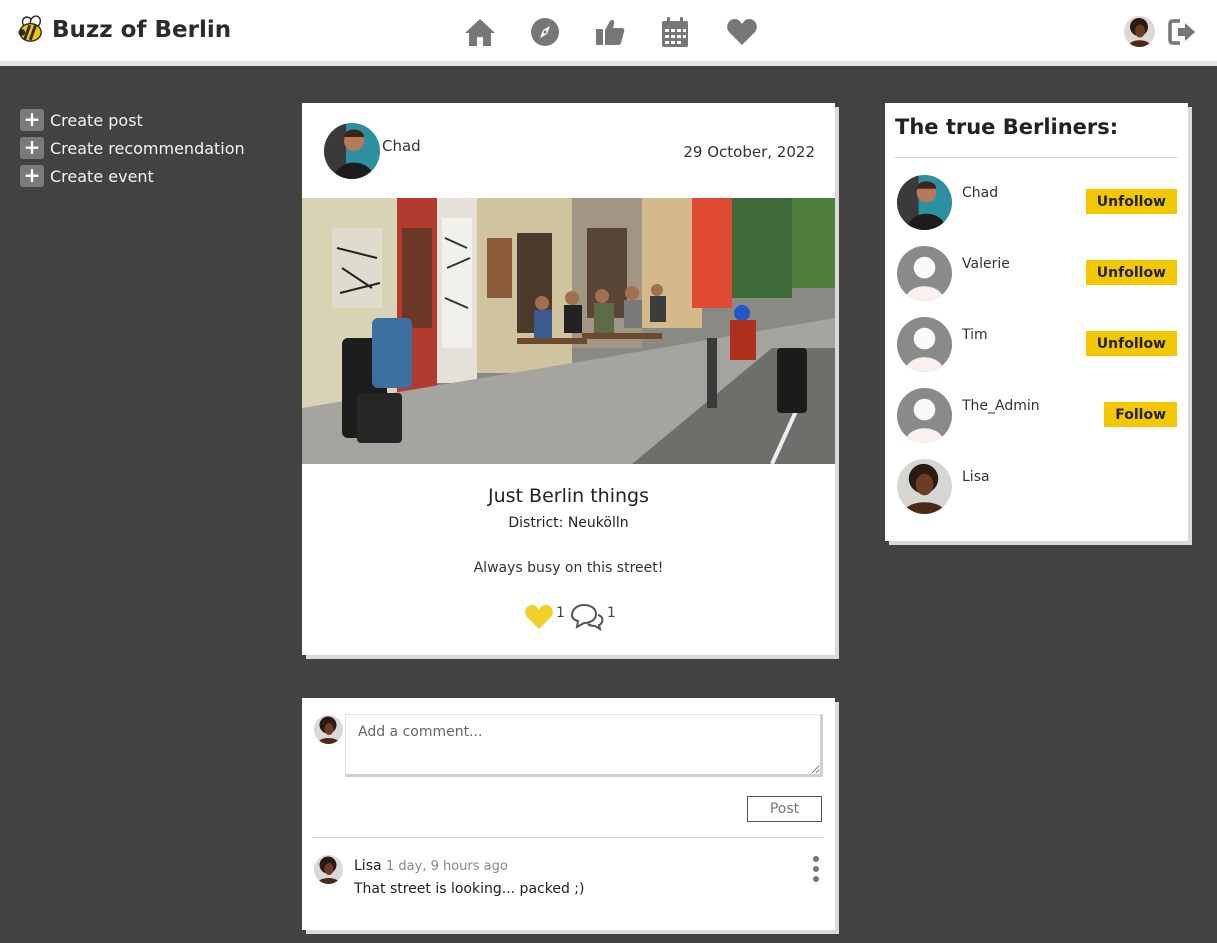 This screenshot has width=1217, height=943. I want to click on post-stats: 1 1, so click(570, 617).